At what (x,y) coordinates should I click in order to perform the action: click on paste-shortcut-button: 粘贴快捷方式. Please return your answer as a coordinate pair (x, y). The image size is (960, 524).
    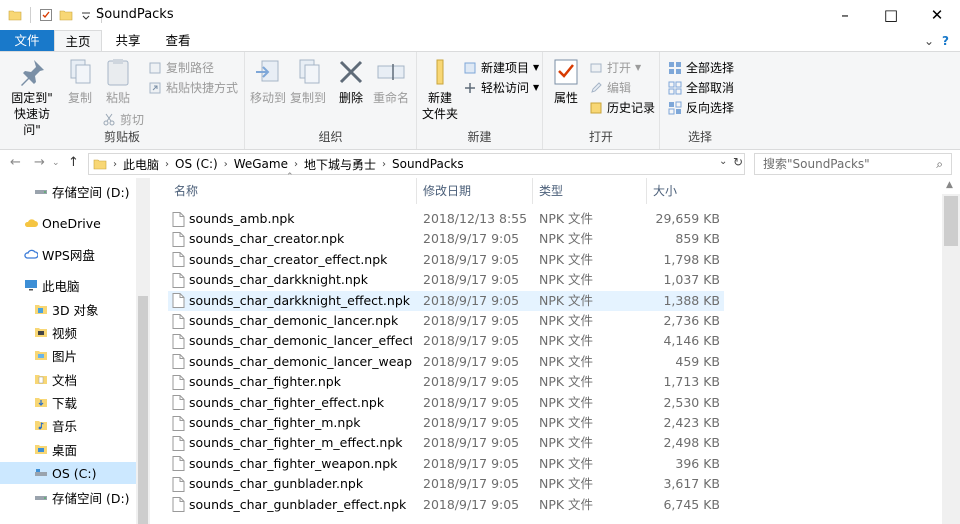
    Looking at the image, I should click on (193, 87).